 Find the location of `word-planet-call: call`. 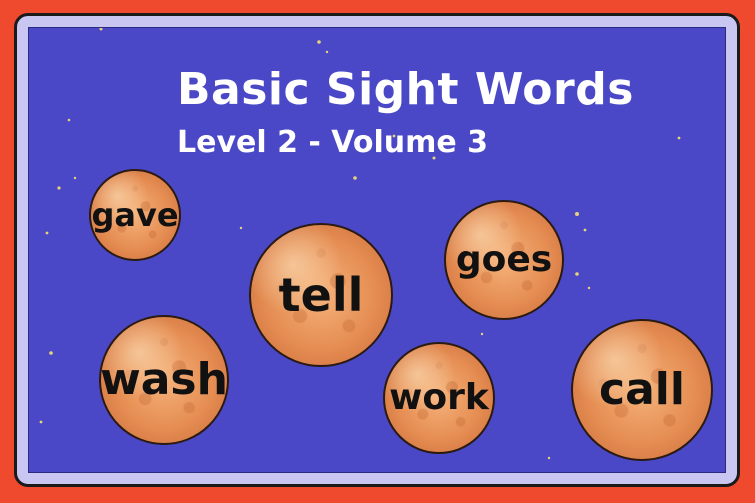

word-planet-call: call is located at coordinates (642, 390).